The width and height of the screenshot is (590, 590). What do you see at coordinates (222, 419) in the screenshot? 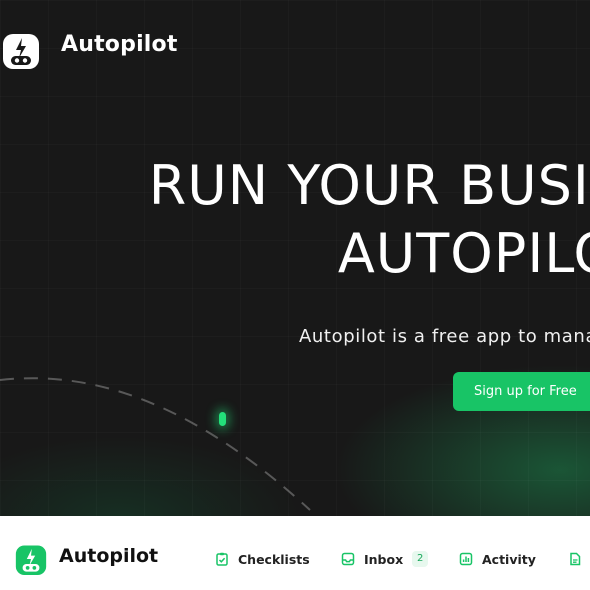
I see `glow-dot` at bounding box center [222, 419].